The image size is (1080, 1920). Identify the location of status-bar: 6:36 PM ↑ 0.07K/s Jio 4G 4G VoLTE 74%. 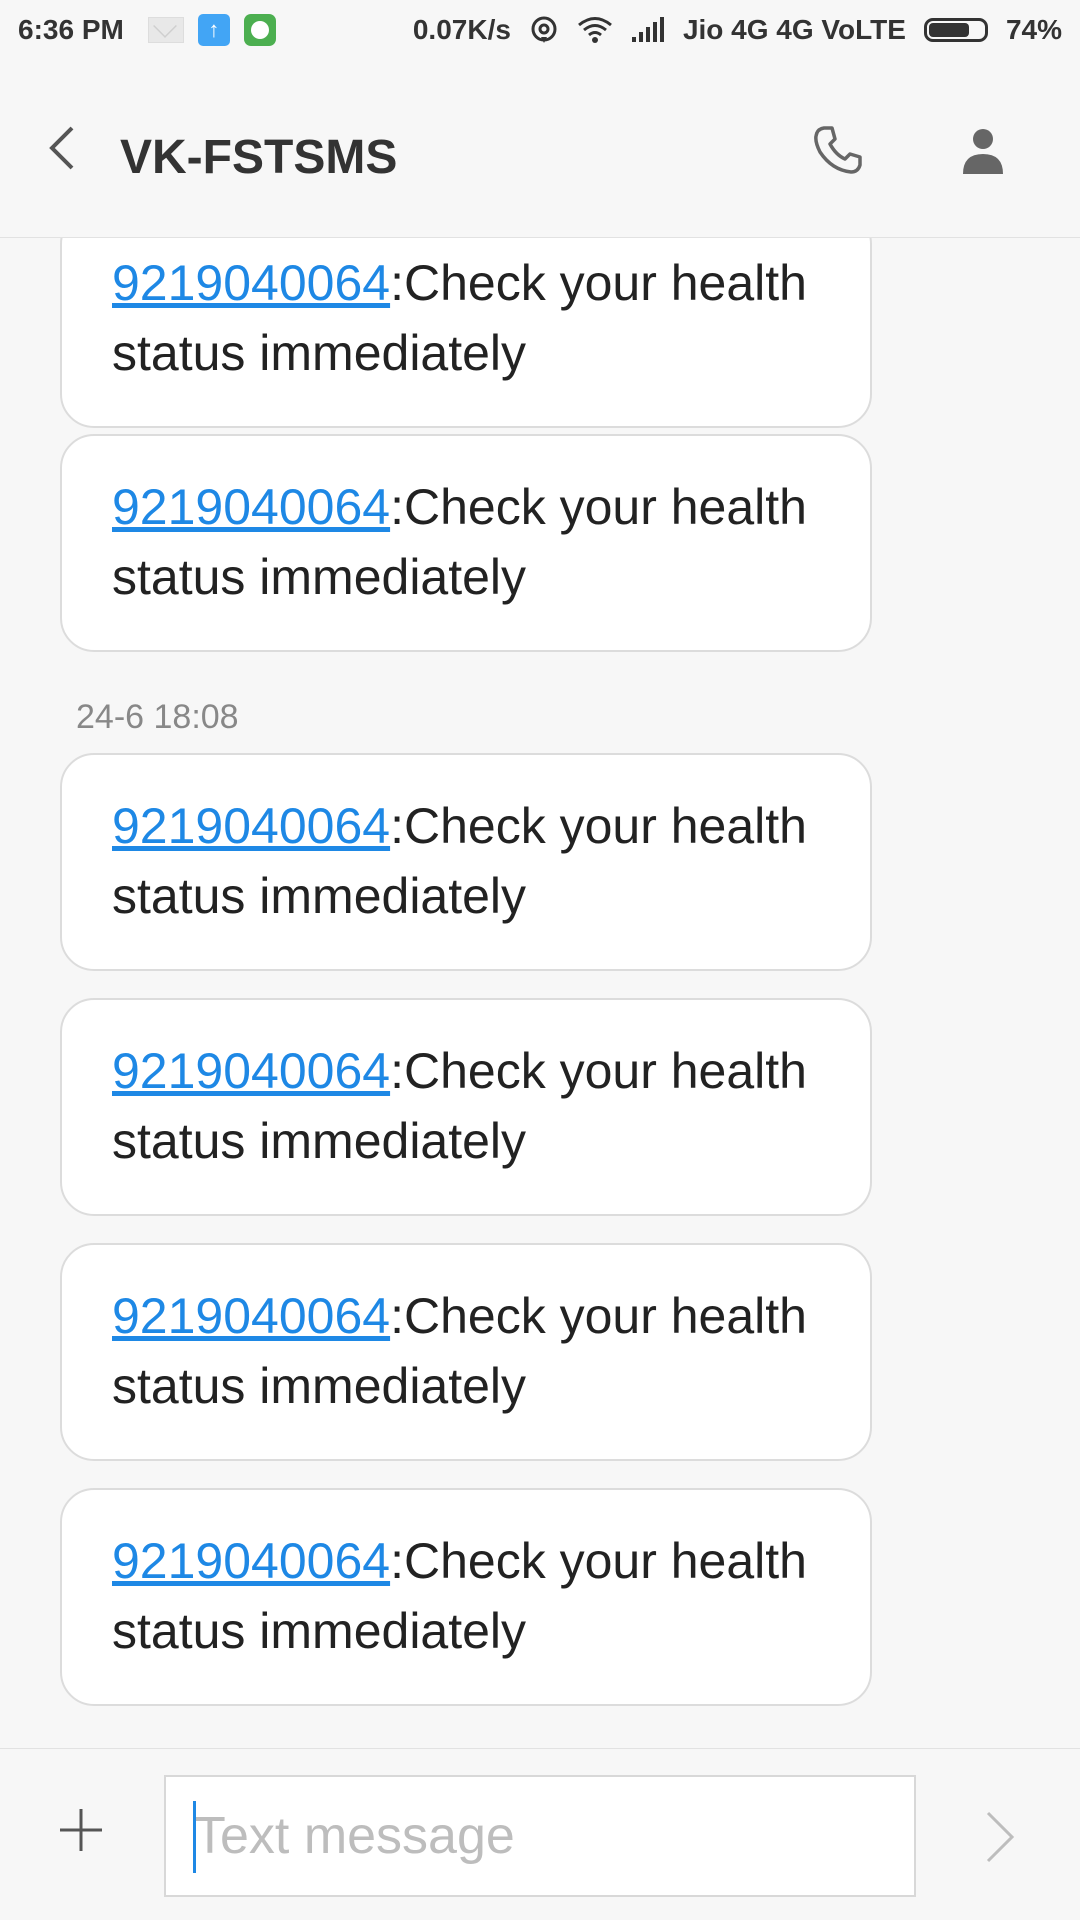
(540, 30).